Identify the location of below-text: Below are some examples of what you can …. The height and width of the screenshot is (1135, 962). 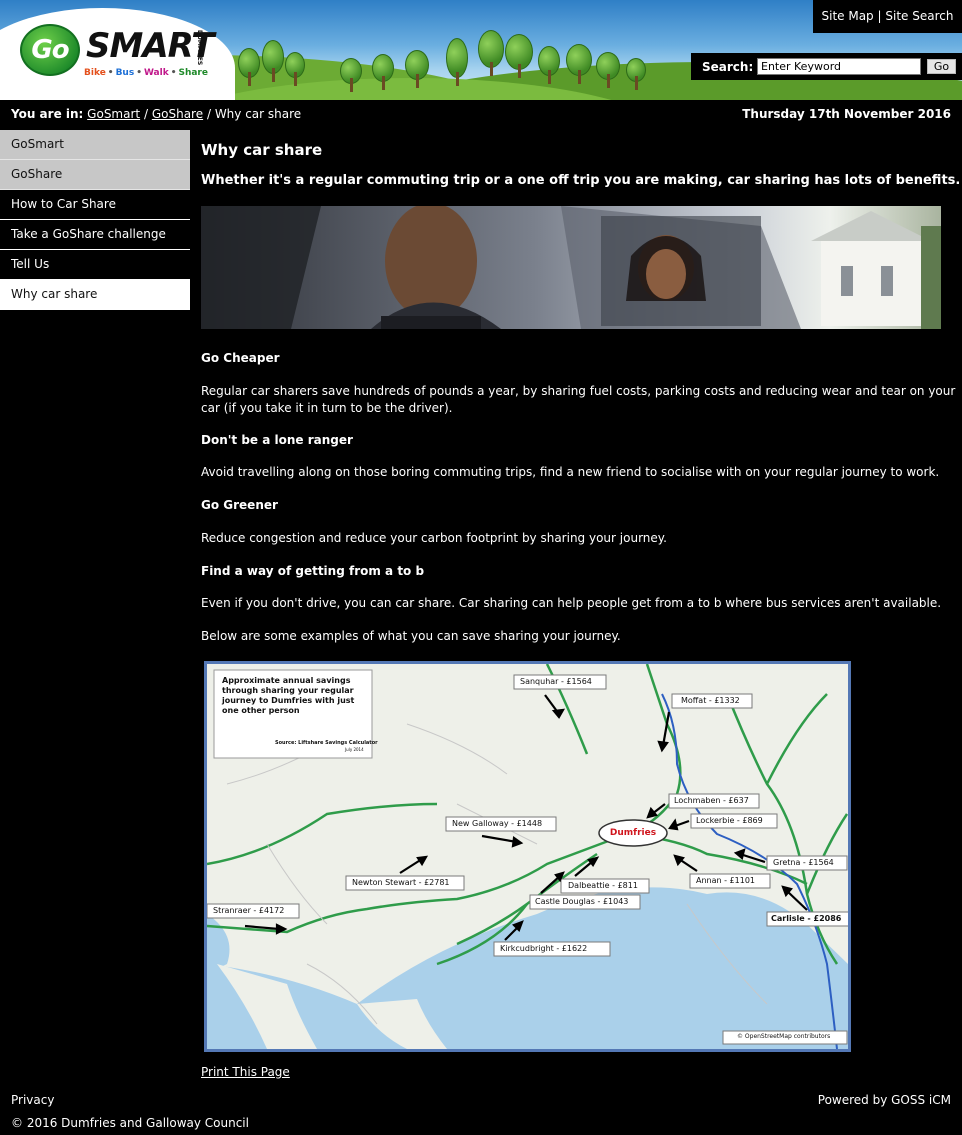
(411, 636).